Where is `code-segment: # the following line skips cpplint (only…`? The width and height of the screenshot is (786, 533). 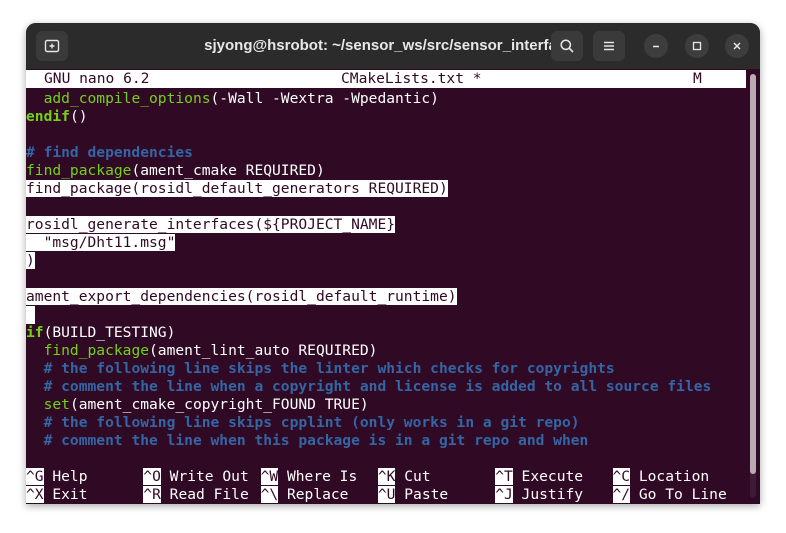 code-segment: # the following line skips cpplint (only… is located at coordinates (311, 422).